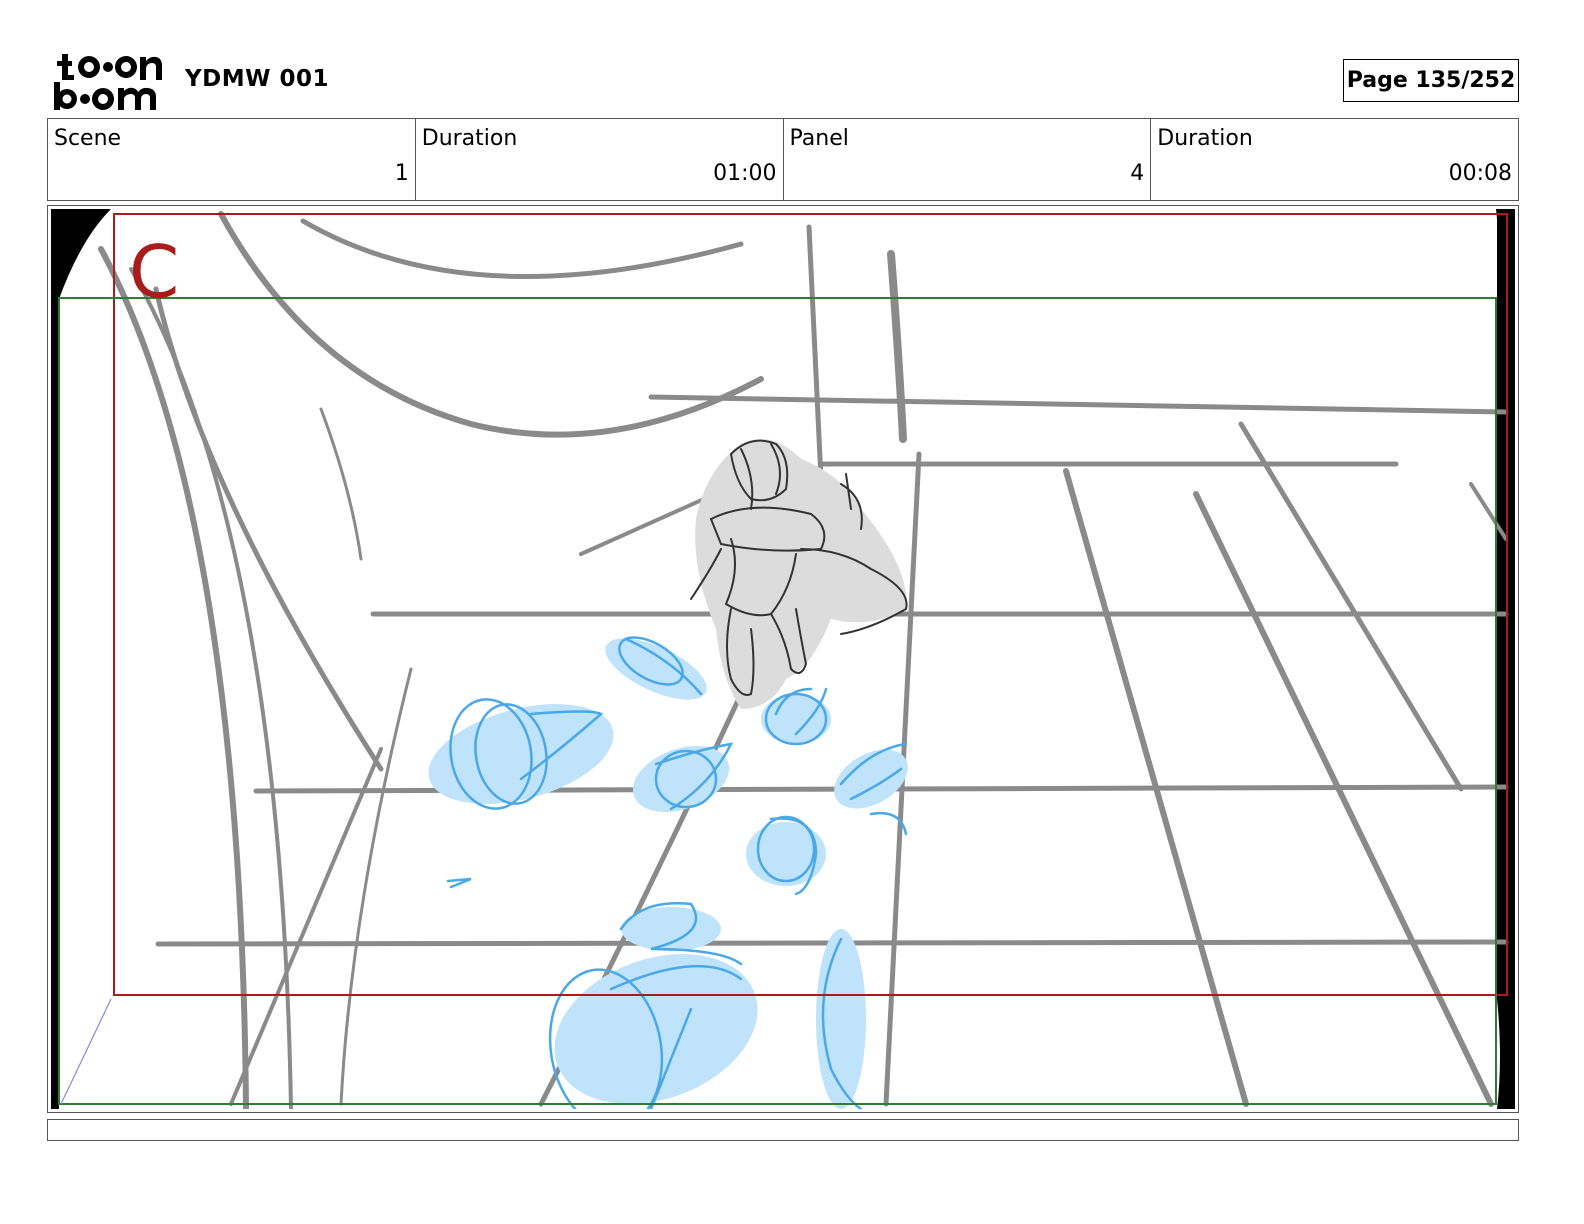 This screenshot has height=1224, width=1584. What do you see at coordinates (600, 159) in the screenshot?
I see `scene-duration-cell: Duration 01:00` at bounding box center [600, 159].